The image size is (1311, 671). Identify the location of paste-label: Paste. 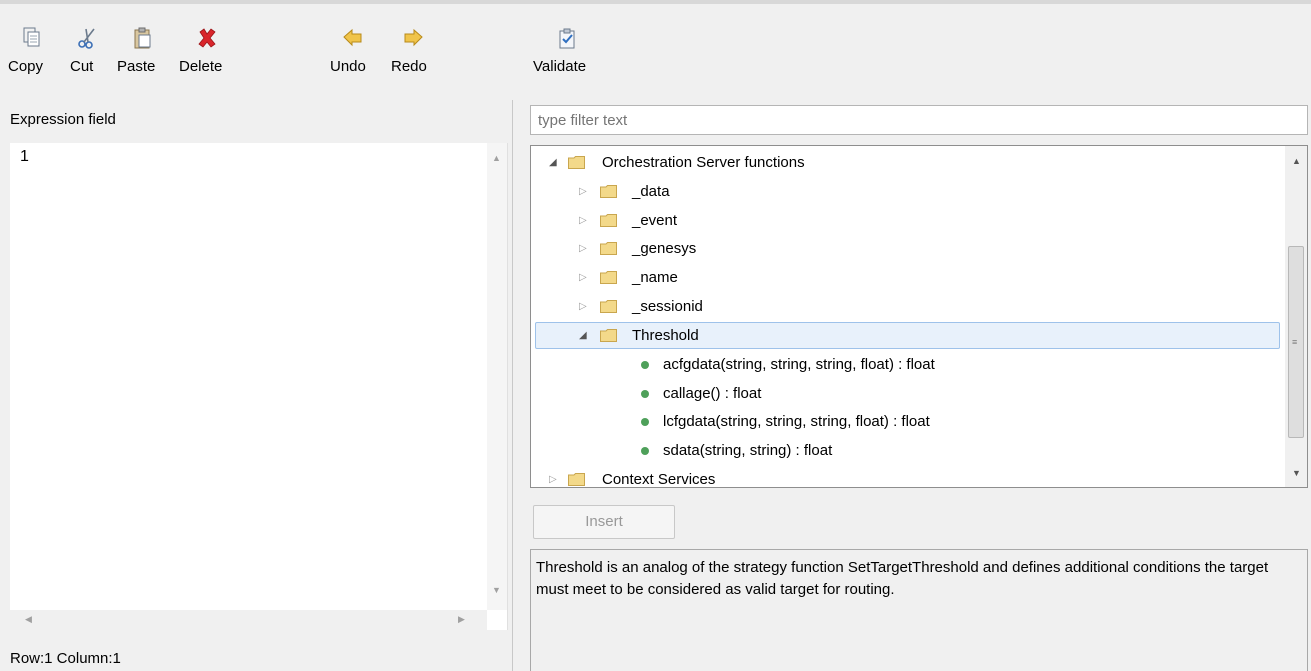
(136, 66).